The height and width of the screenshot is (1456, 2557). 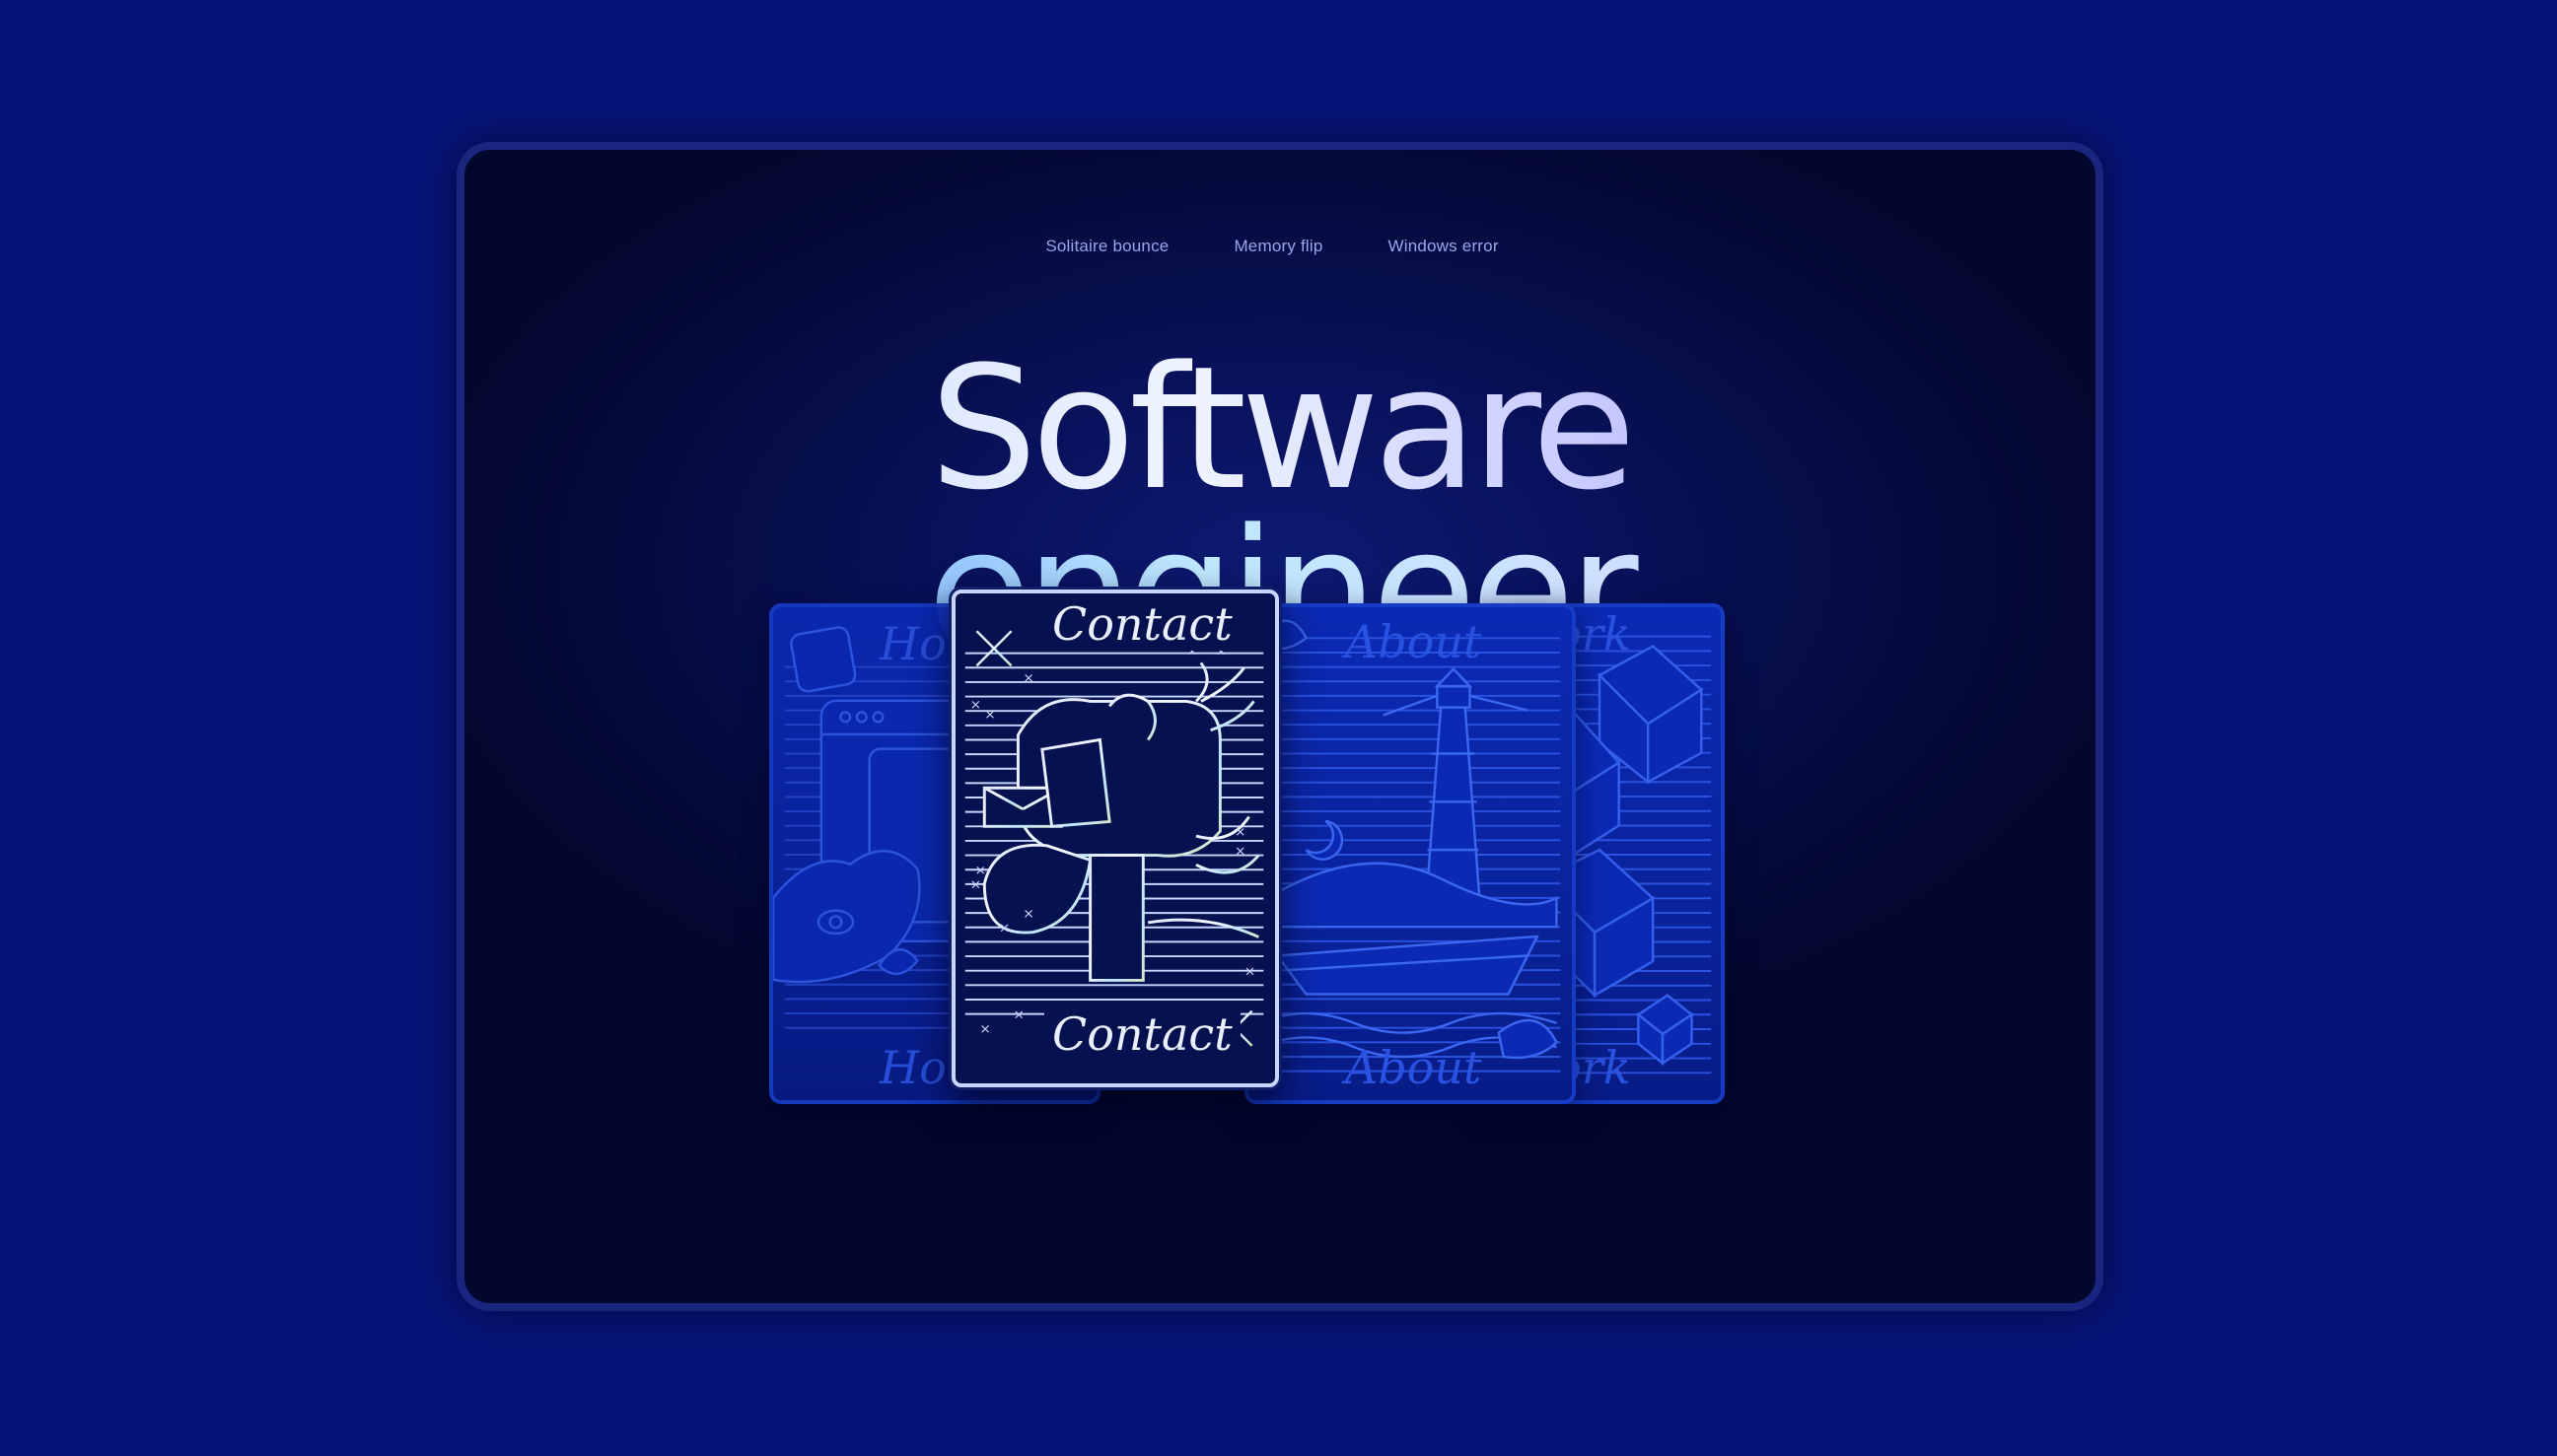 What do you see at coordinates (1409, 846) in the screenshot?
I see `about-card-art` at bounding box center [1409, 846].